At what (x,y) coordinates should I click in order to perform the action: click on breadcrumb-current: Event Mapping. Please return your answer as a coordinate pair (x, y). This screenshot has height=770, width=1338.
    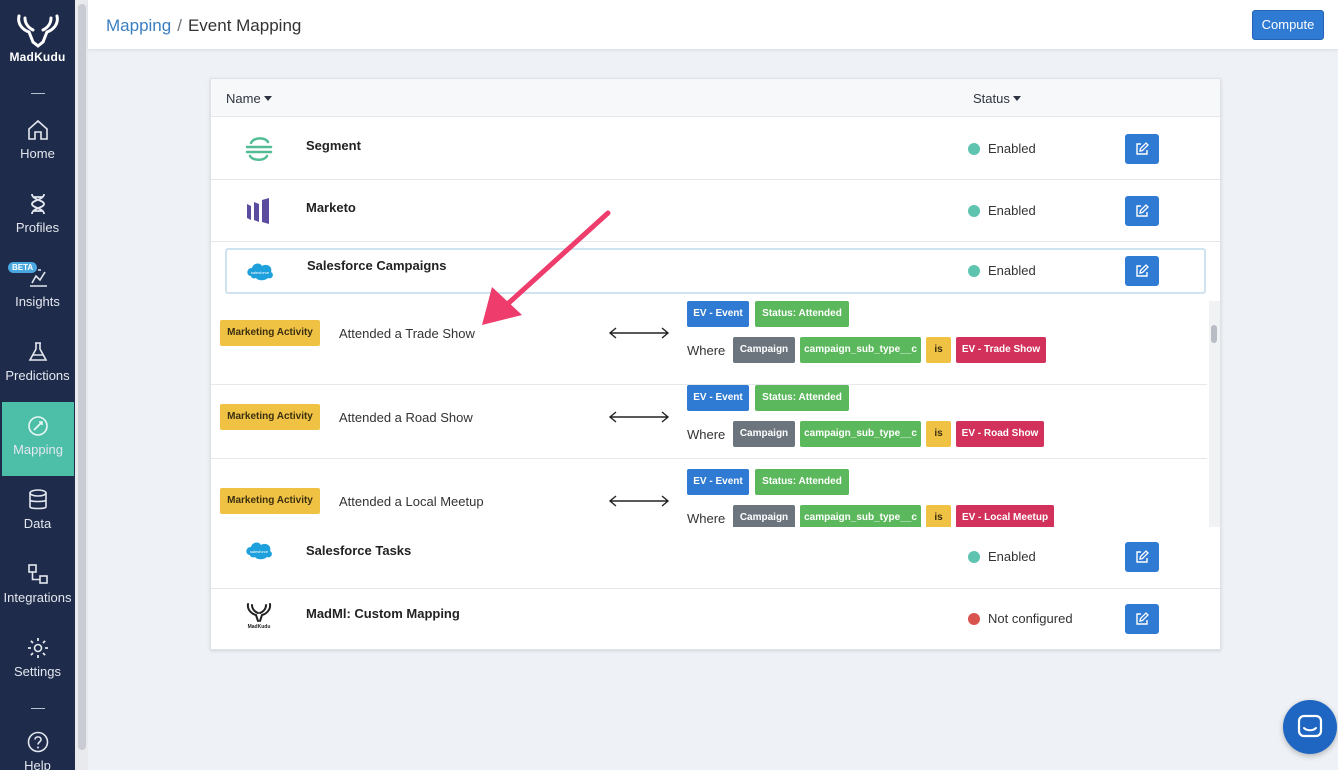
    Looking at the image, I should click on (244, 25).